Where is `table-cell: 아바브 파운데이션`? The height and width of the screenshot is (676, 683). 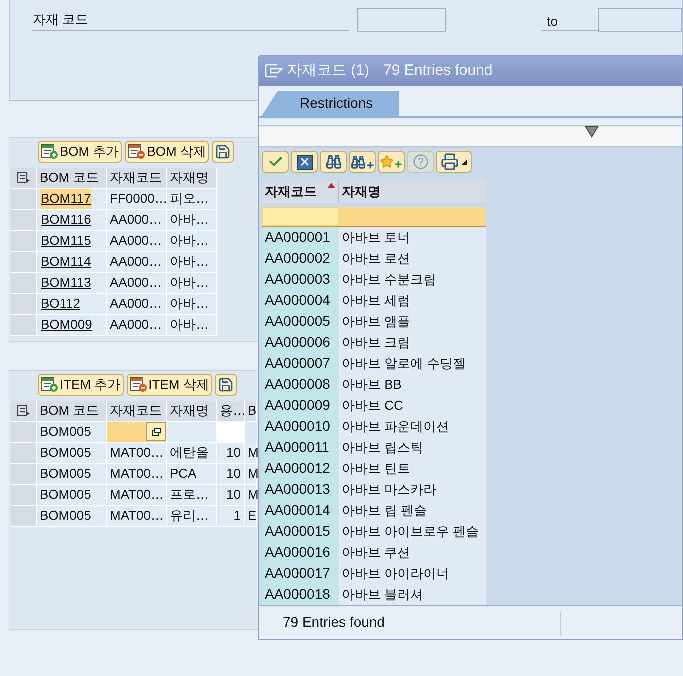 table-cell: 아바브 파운데이션 is located at coordinates (412, 426).